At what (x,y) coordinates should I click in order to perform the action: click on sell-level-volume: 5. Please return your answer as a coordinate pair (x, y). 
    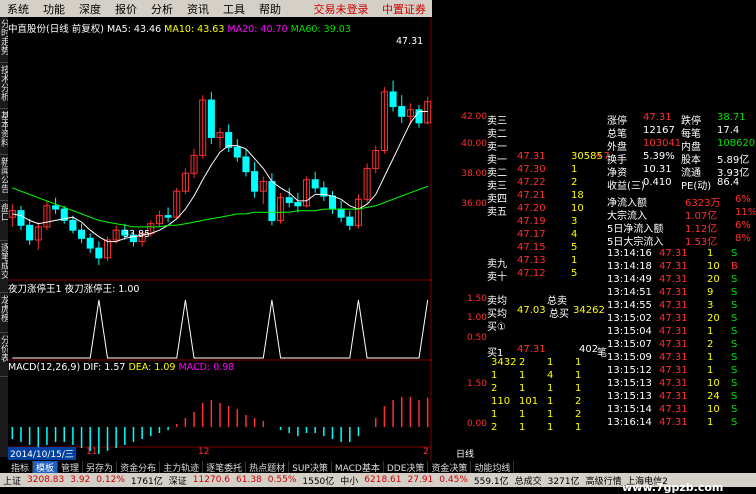
    Looking at the image, I should click on (574, 273).